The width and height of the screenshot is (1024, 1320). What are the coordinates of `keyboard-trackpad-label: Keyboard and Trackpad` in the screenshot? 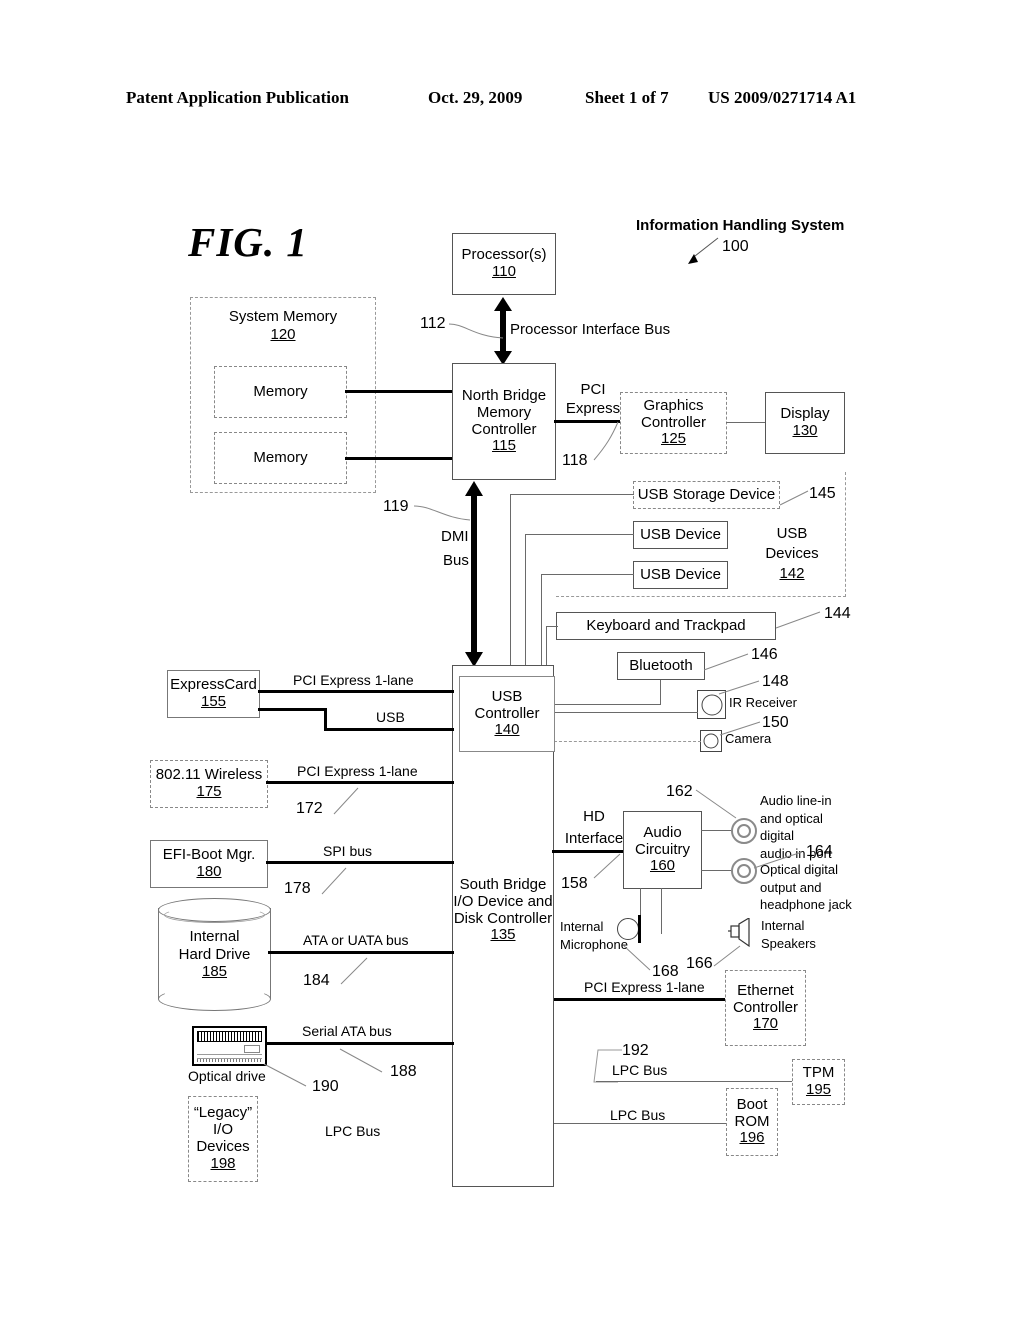 It's located at (666, 625).